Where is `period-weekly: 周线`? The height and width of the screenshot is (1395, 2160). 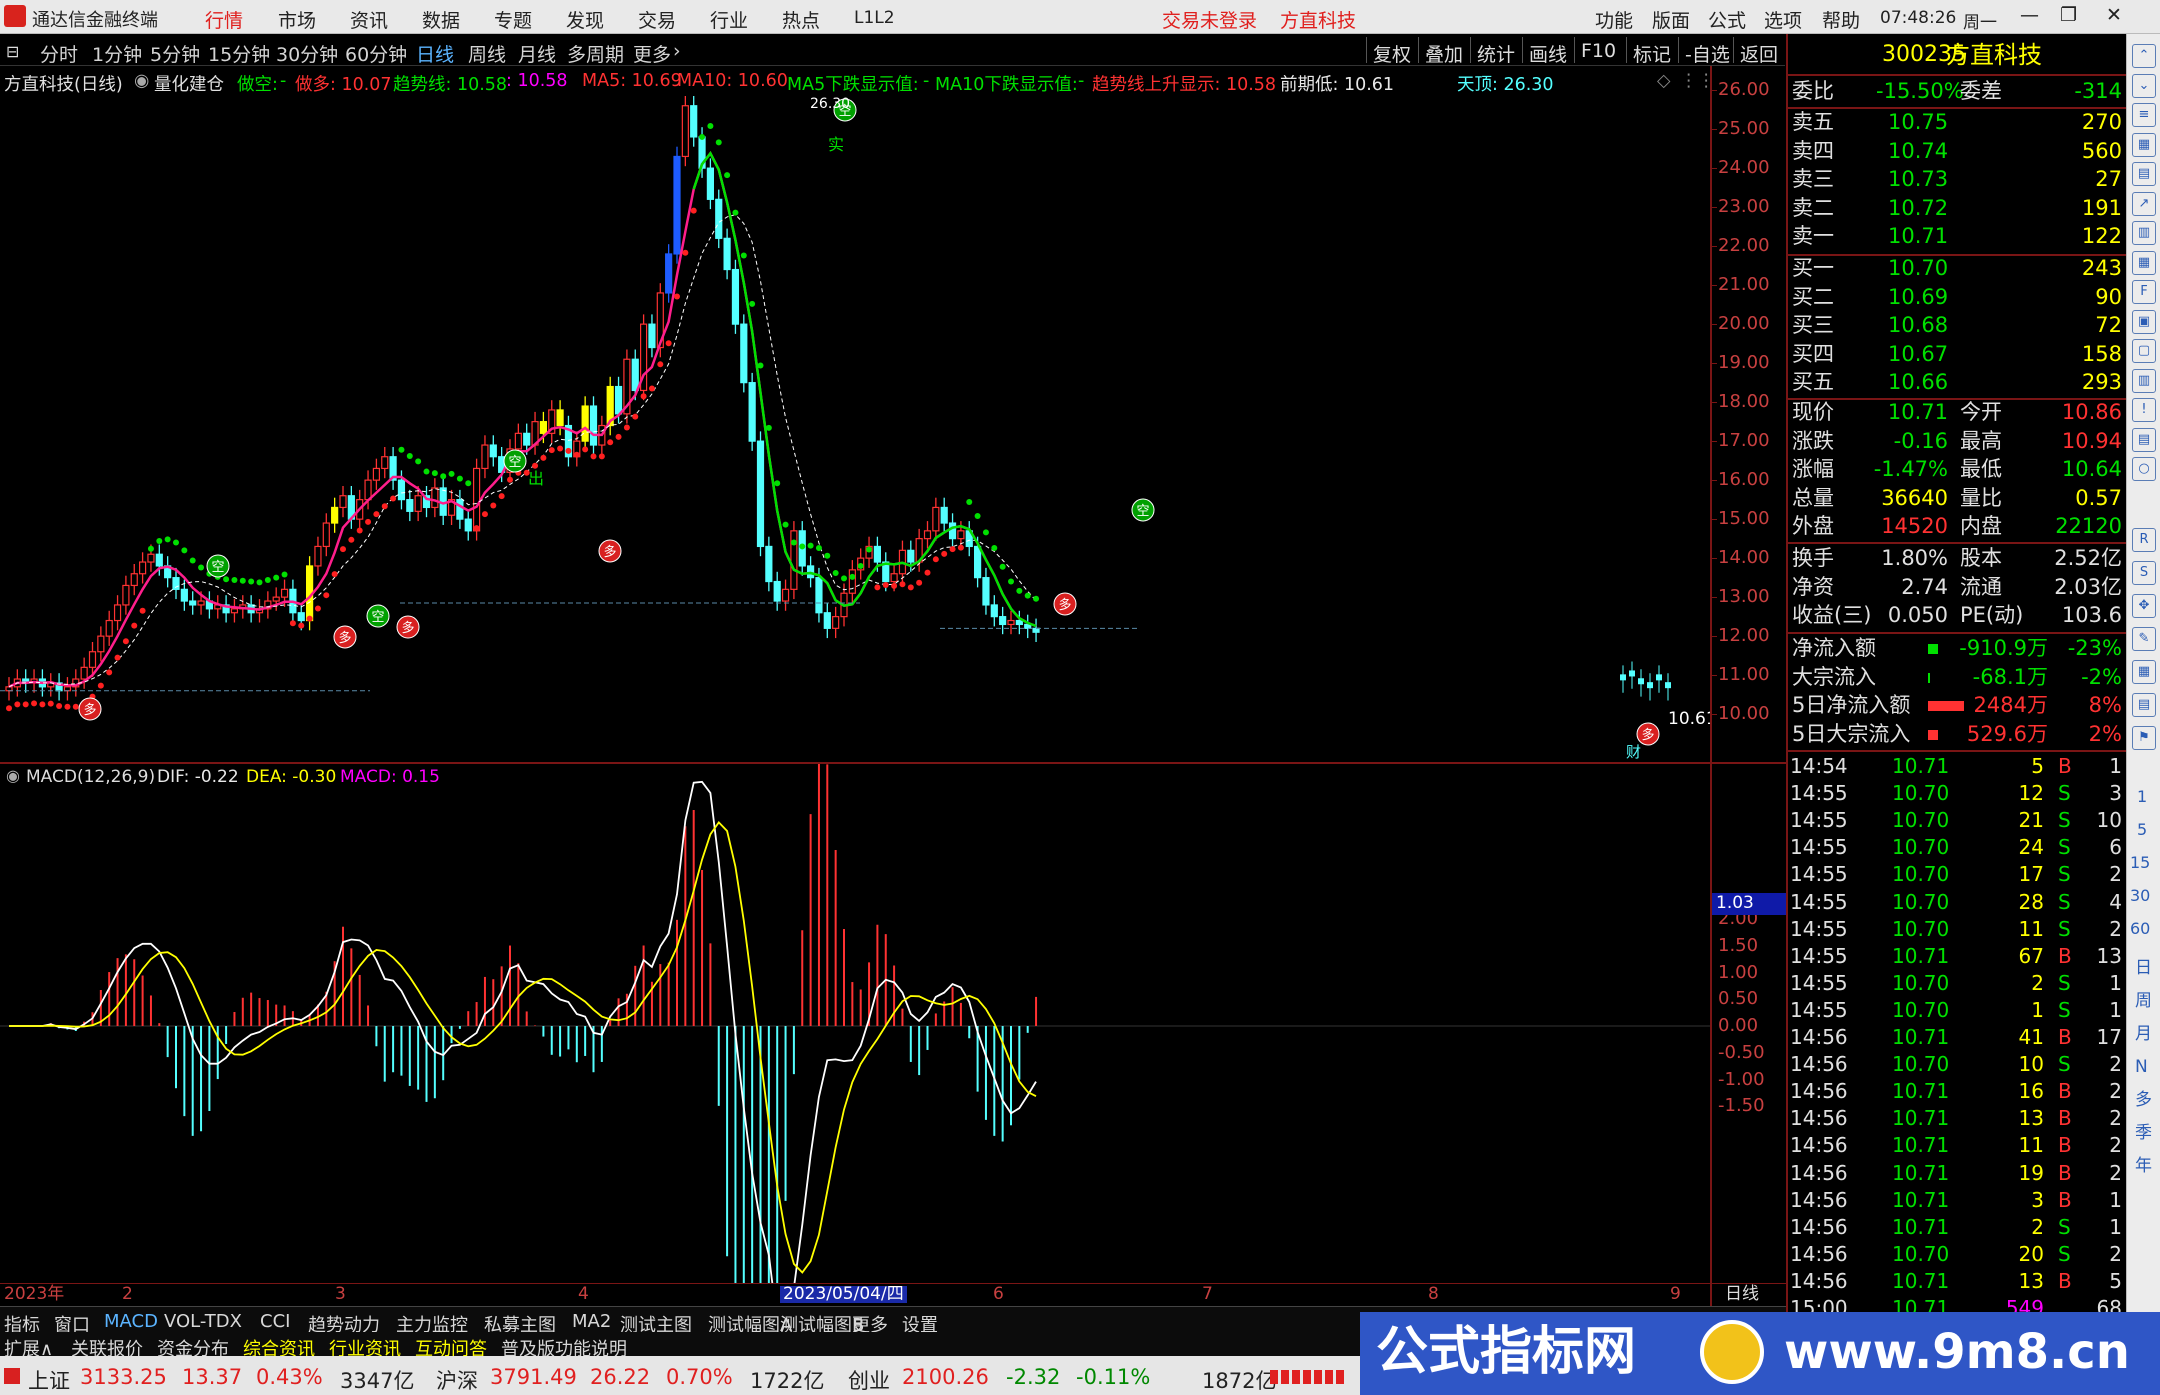
period-weekly: 周线 is located at coordinates (487, 53).